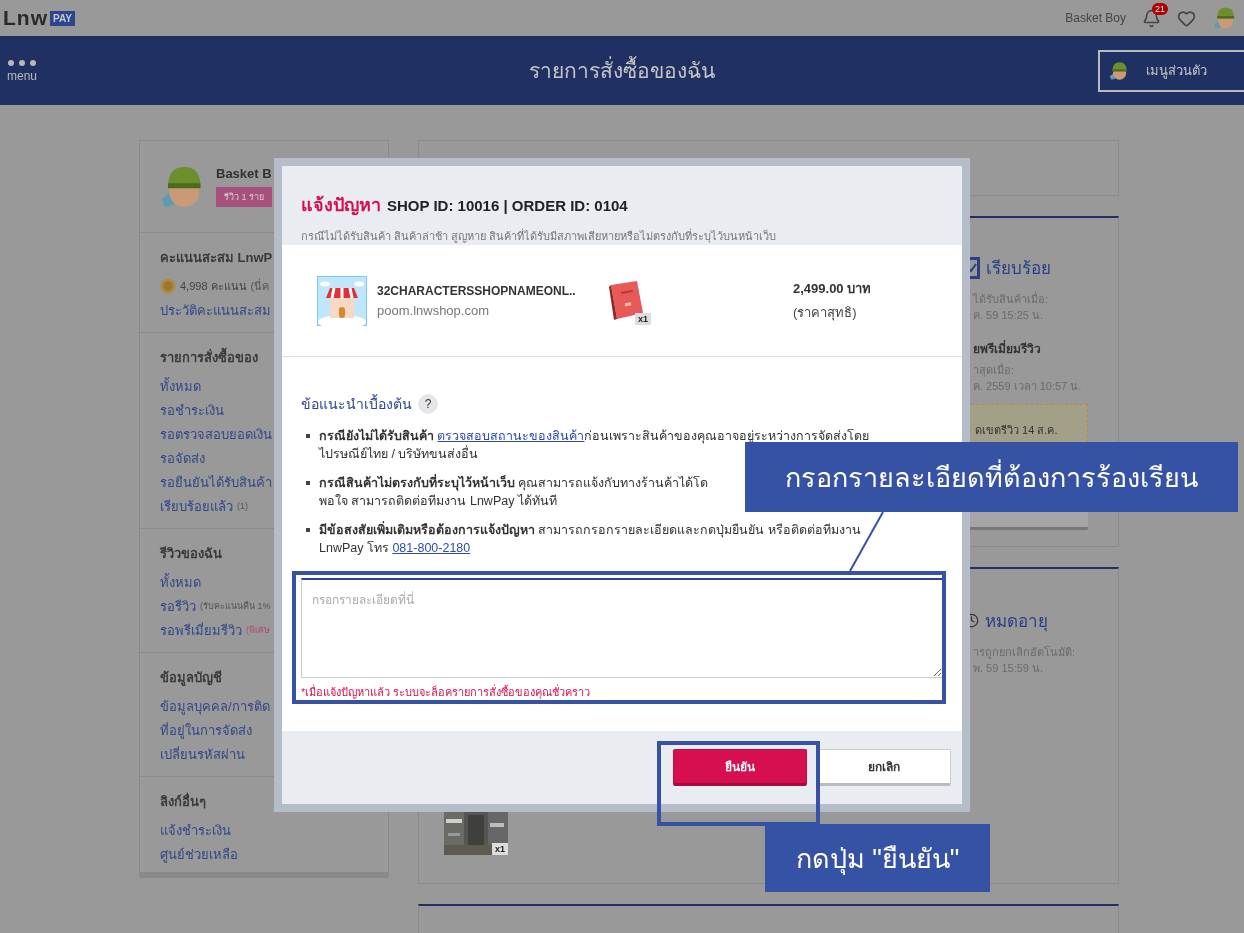 The width and height of the screenshot is (1244, 933). What do you see at coordinates (1018, 269) in the screenshot?
I see `status-label: เรียบร้อย` at bounding box center [1018, 269].